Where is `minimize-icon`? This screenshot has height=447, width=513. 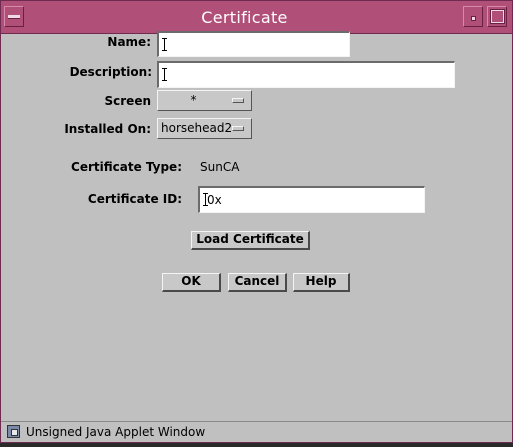
minimize-icon is located at coordinates (473, 18).